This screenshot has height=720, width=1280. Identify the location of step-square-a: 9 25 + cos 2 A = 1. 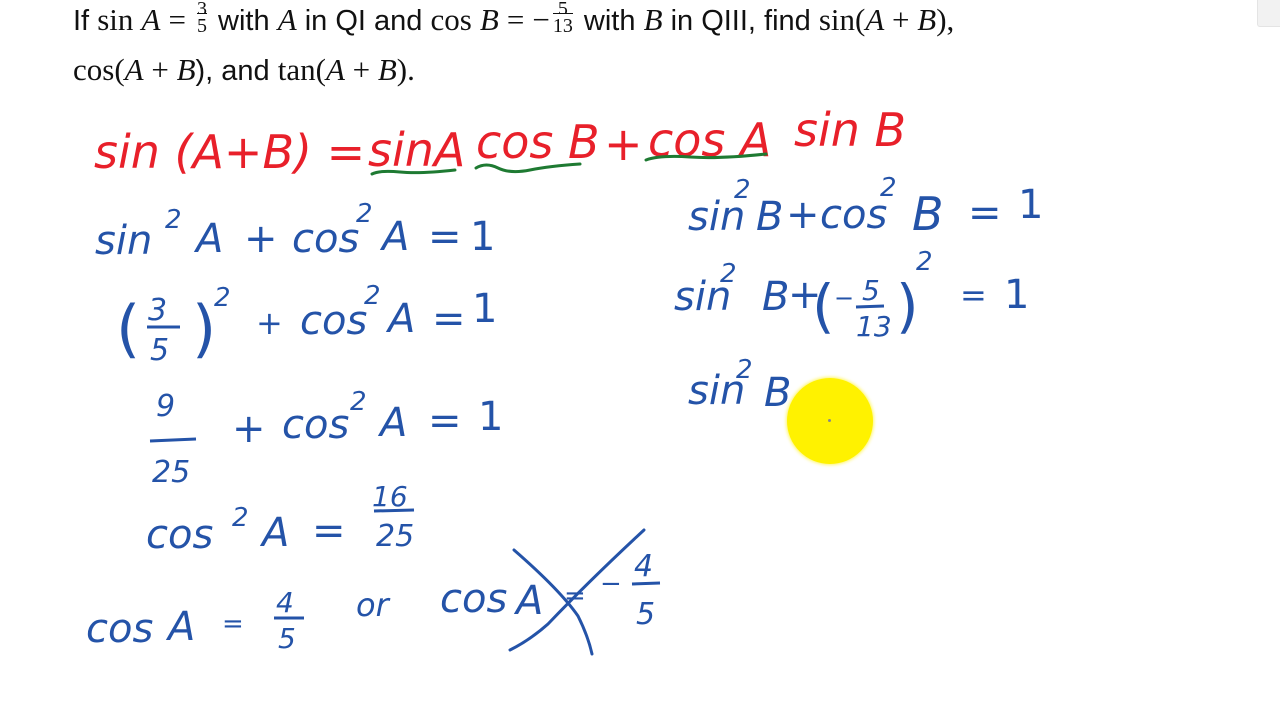
(326, 438).